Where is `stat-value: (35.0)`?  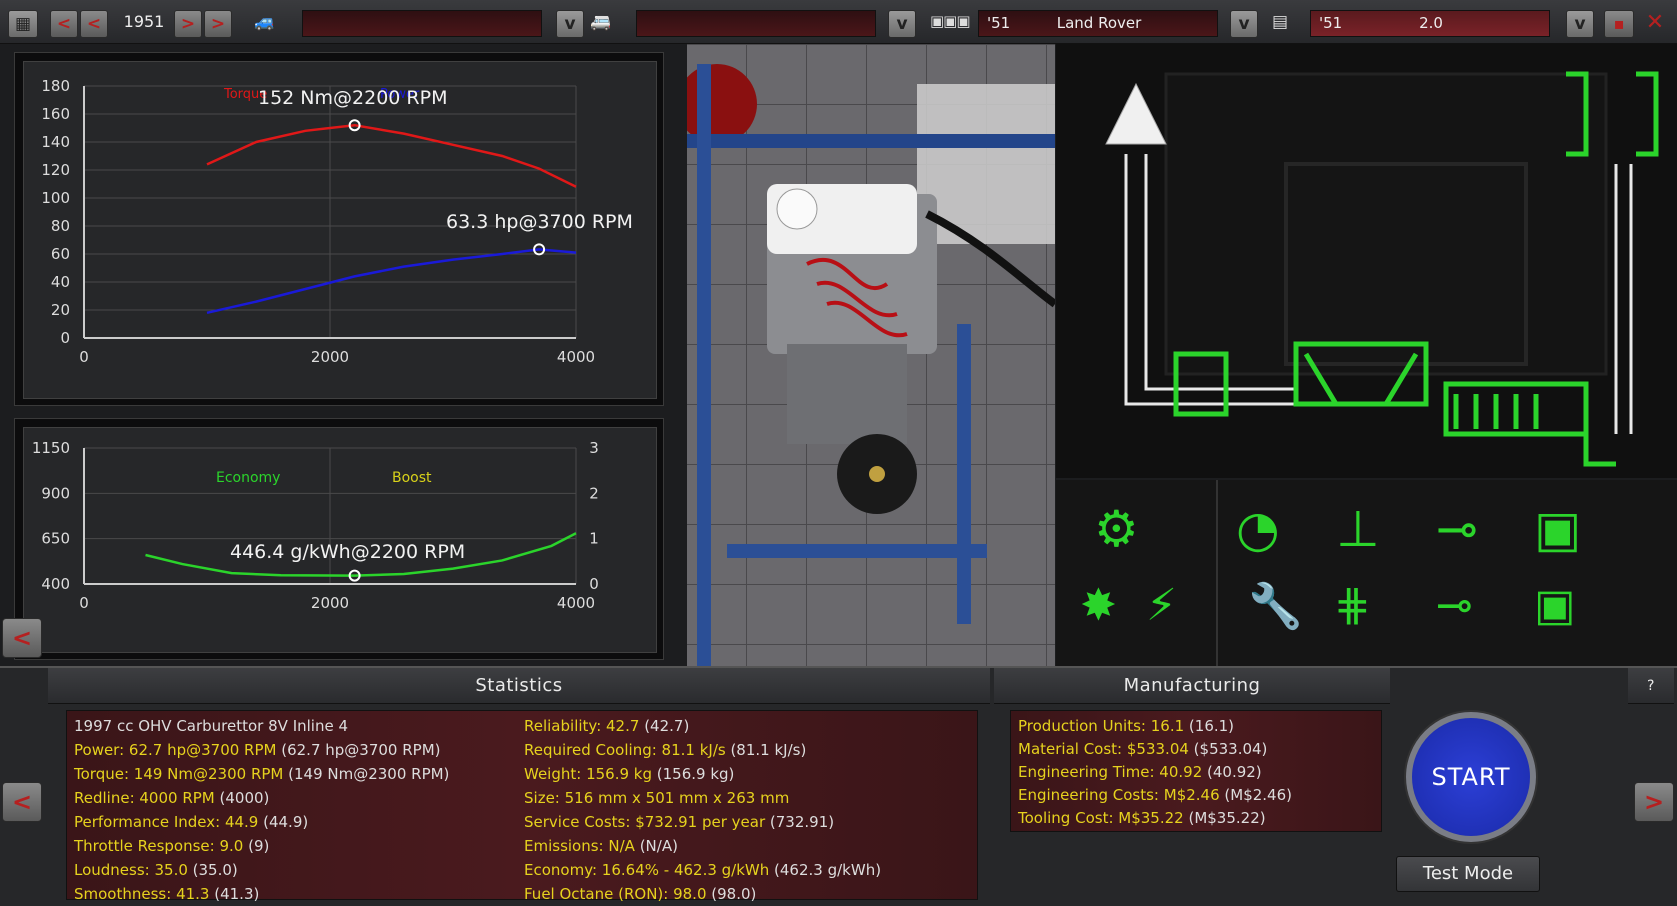 stat-value: (35.0) is located at coordinates (212, 870).